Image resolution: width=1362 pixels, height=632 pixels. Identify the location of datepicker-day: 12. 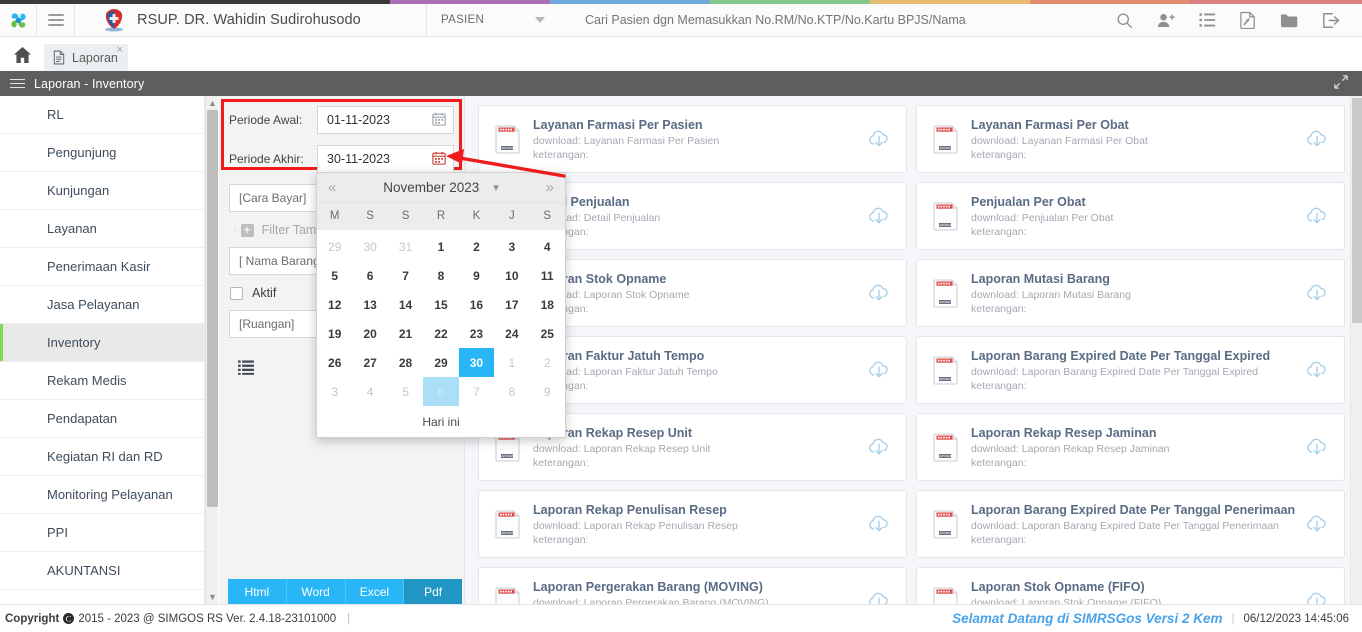
(334, 304).